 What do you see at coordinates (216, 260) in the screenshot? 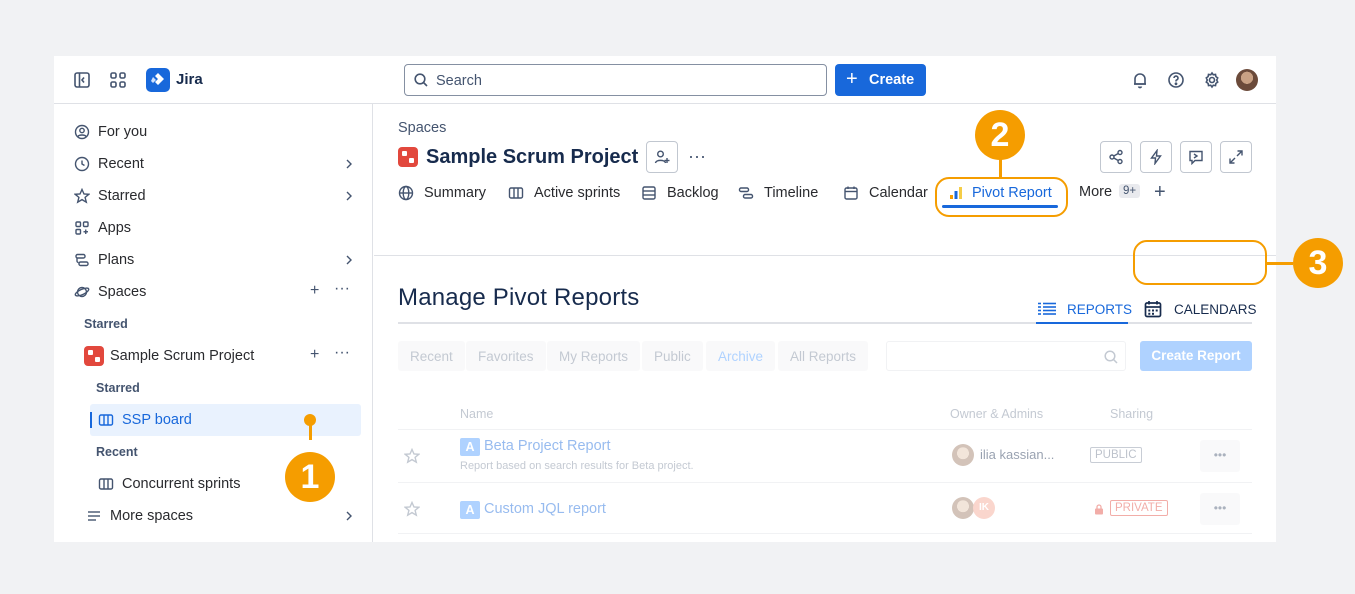
I see `sidebar-item-plans: Plans` at bounding box center [216, 260].